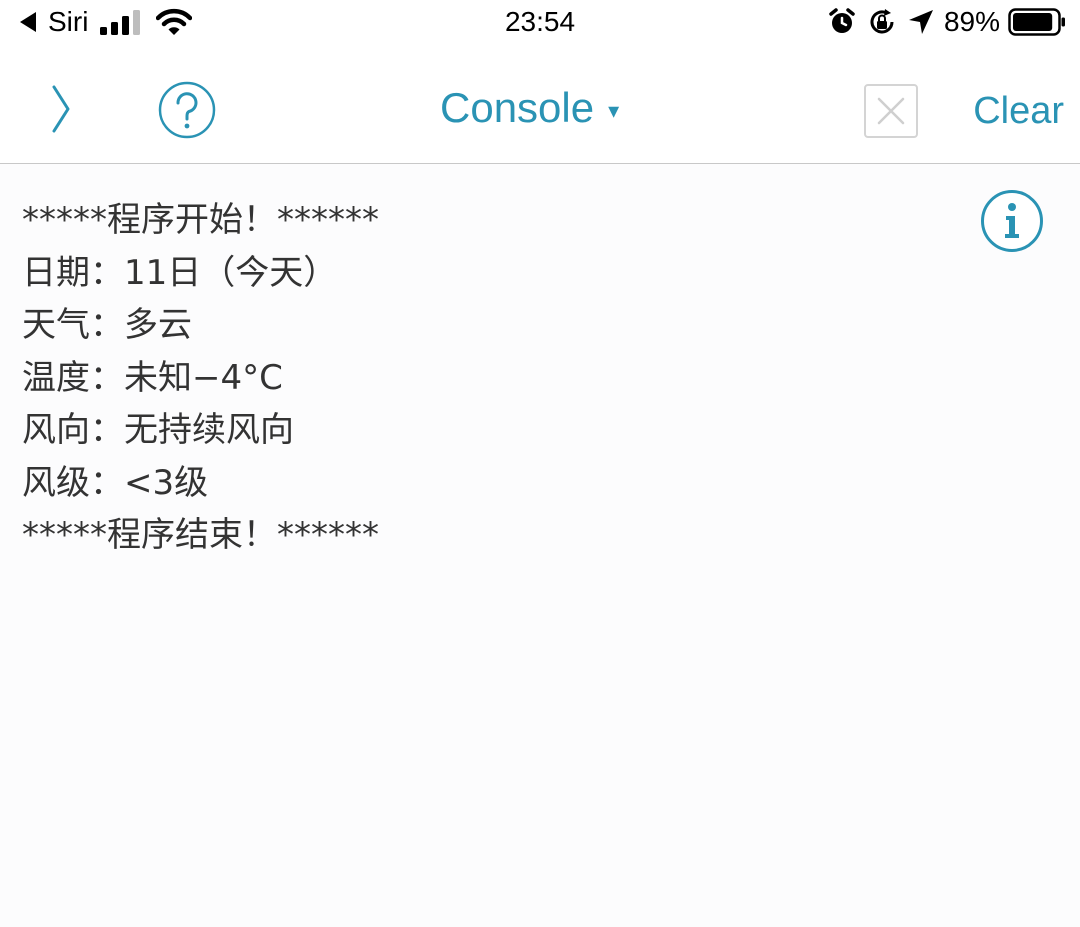 The image size is (1080, 927). What do you see at coordinates (115, 482) in the screenshot?
I see `console-line: 风级：<3级` at bounding box center [115, 482].